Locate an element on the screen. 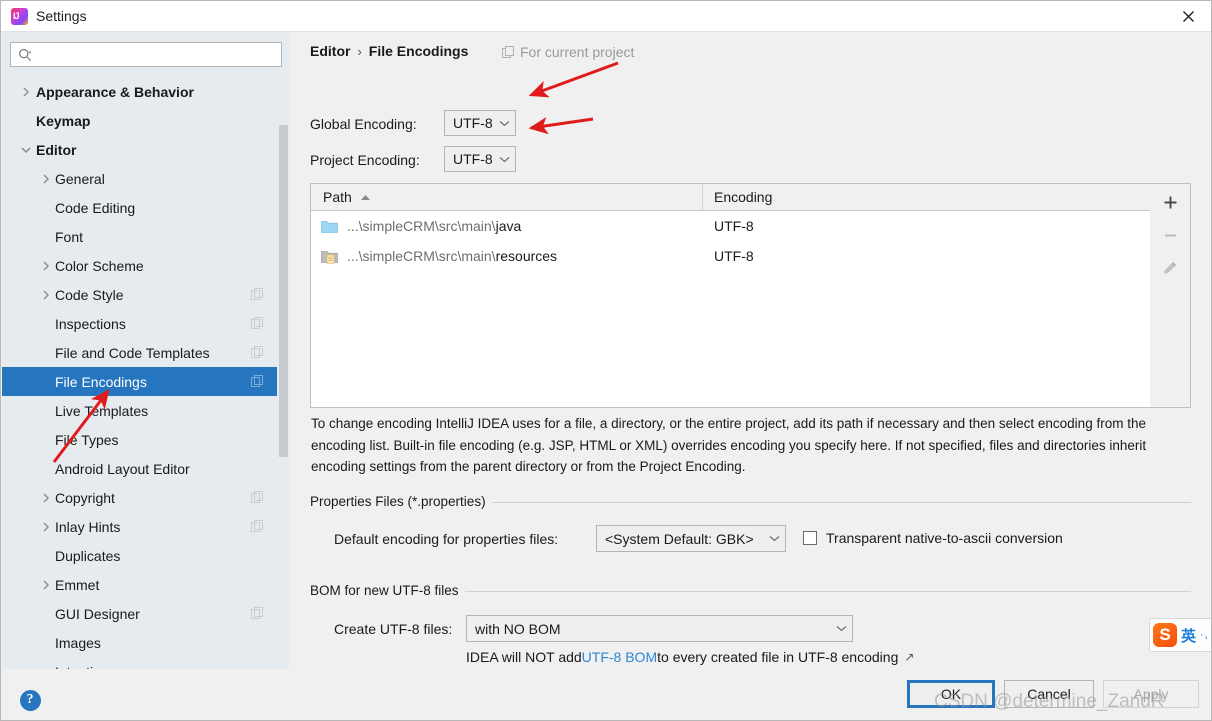  transparent-native-to-ascii-checkbox: Transparent native-to-ascii conversion is located at coordinates (933, 538).